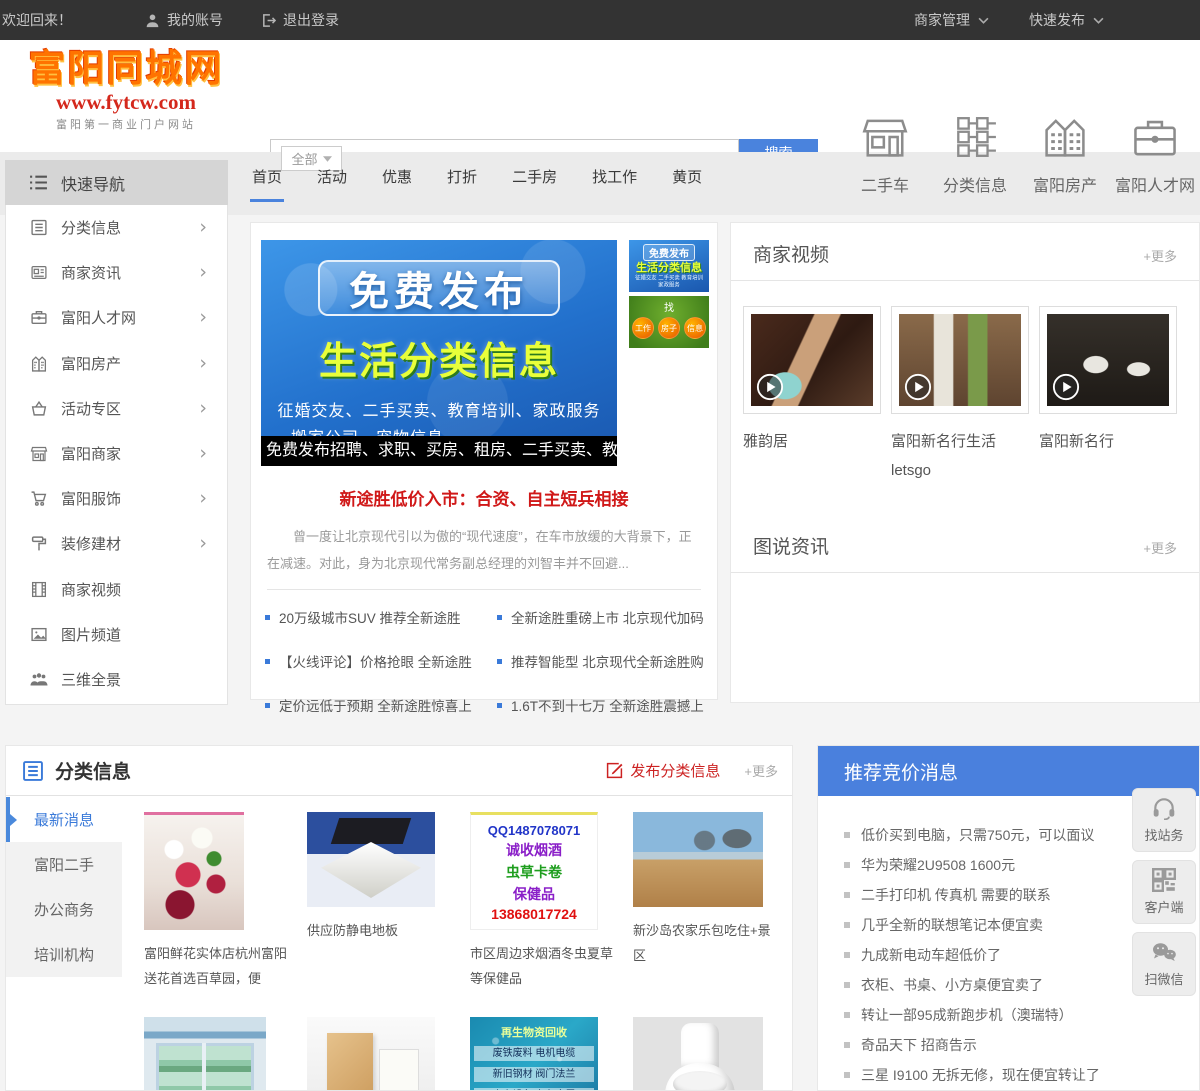 The width and height of the screenshot is (1200, 1091). What do you see at coordinates (1164, 820) in the screenshot?
I see `contact-webmaster-button: 找站务` at bounding box center [1164, 820].